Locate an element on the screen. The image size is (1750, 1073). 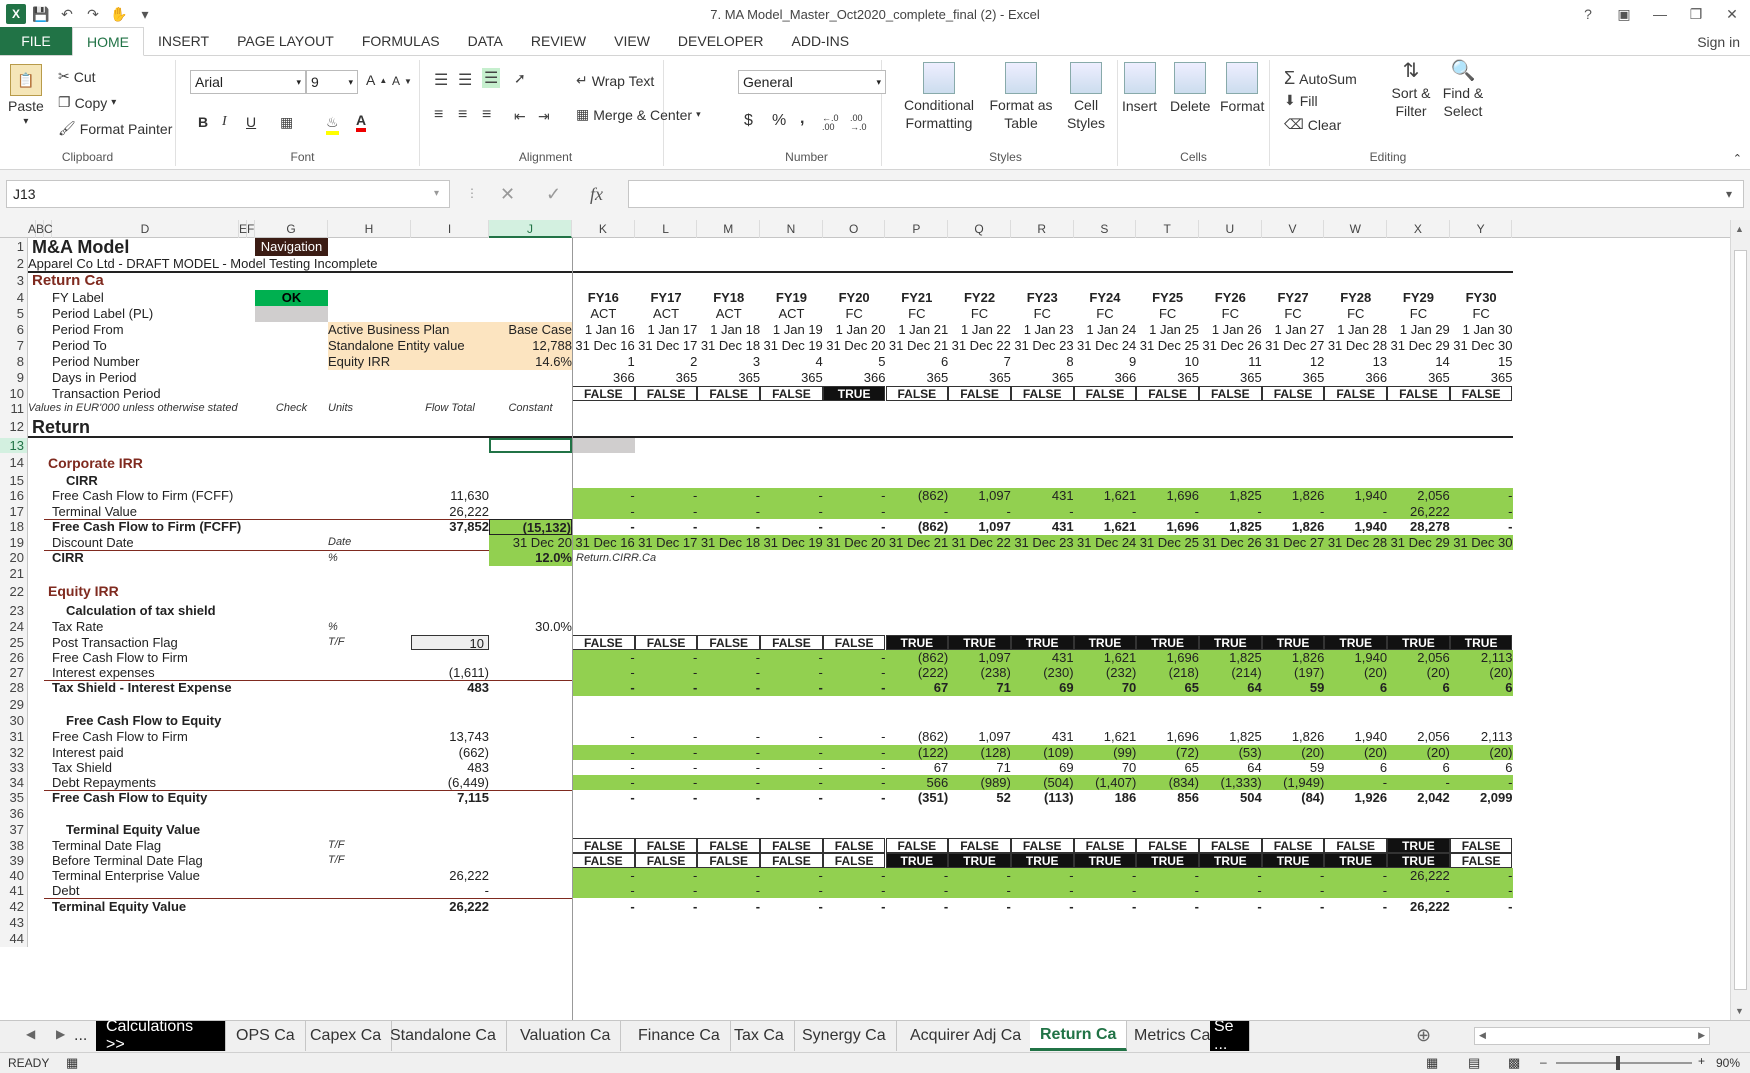
equity-irr-label: Equity IRR is located at coordinates (408, 362).